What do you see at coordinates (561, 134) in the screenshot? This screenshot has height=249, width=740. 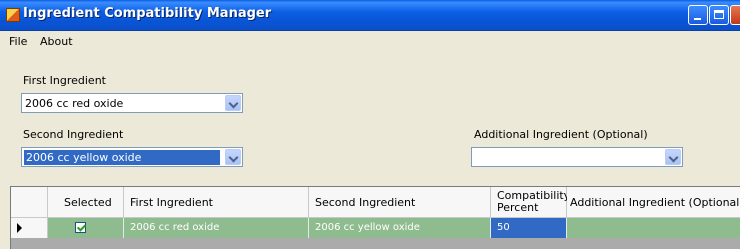 I see `additional-ingredient-label: Additional Ingredient (Optional)` at bounding box center [561, 134].